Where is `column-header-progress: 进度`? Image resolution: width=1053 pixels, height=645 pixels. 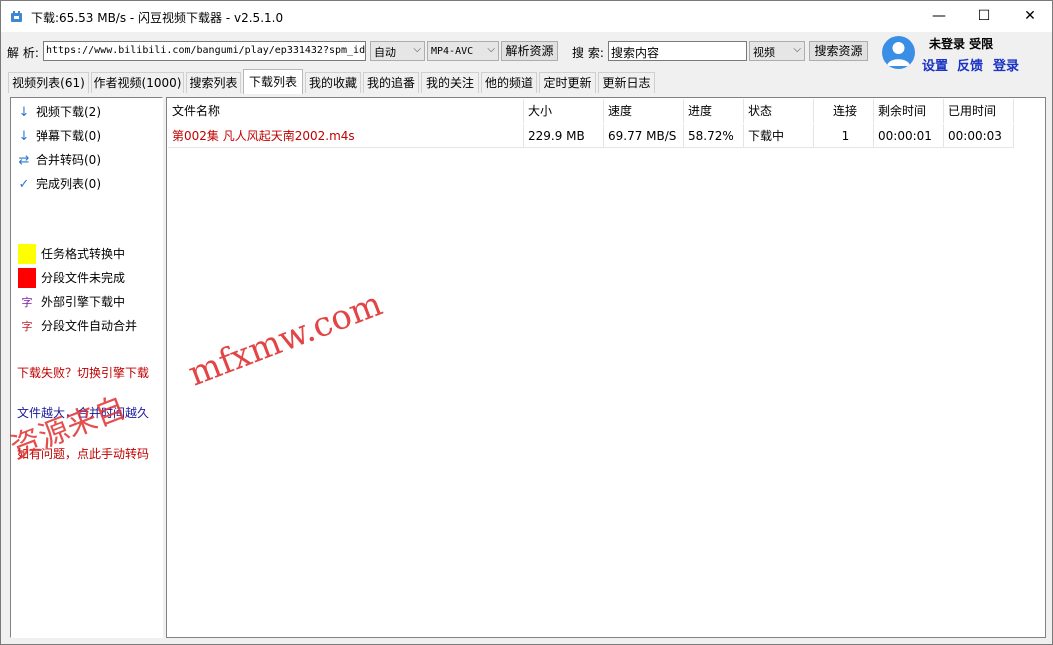 column-header-progress: 进度 is located at coordinates (714, 111).